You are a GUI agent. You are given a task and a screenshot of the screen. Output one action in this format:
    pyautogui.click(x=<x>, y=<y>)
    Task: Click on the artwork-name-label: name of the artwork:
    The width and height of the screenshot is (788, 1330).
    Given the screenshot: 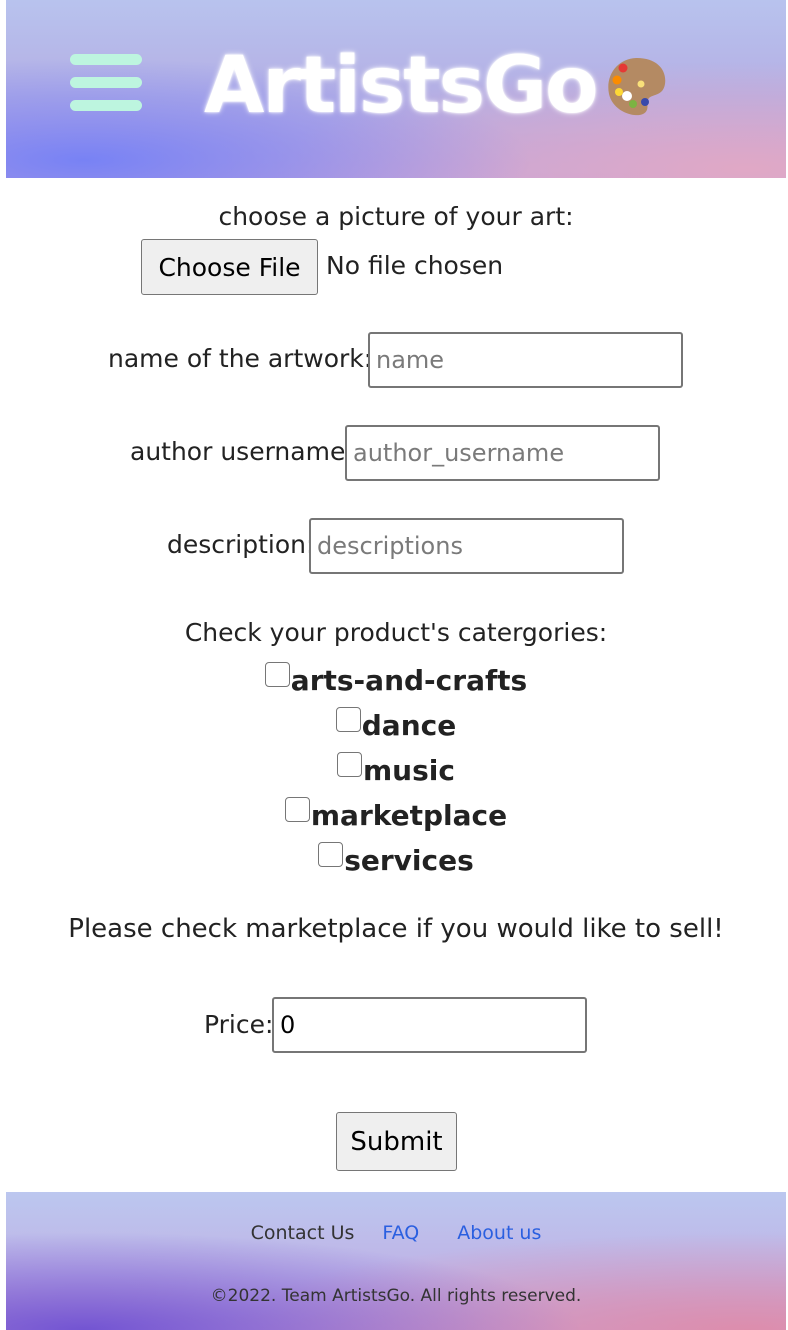 What is the action you would take?
    pyautogui.click(x=240, y=358)
    